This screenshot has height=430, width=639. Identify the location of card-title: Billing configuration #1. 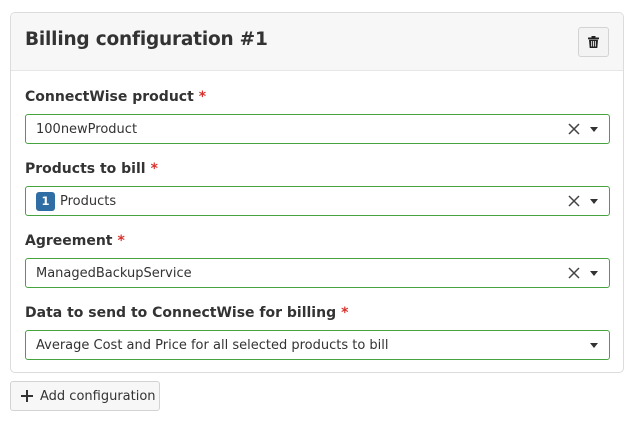
(146, 39).